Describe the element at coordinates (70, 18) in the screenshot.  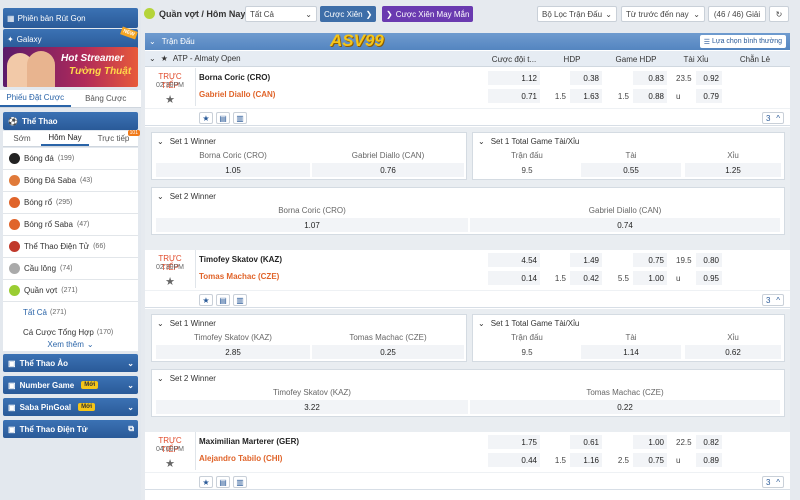
I see `compact-version-button: ▦ Phiên bản Rút Gọn` at that location.